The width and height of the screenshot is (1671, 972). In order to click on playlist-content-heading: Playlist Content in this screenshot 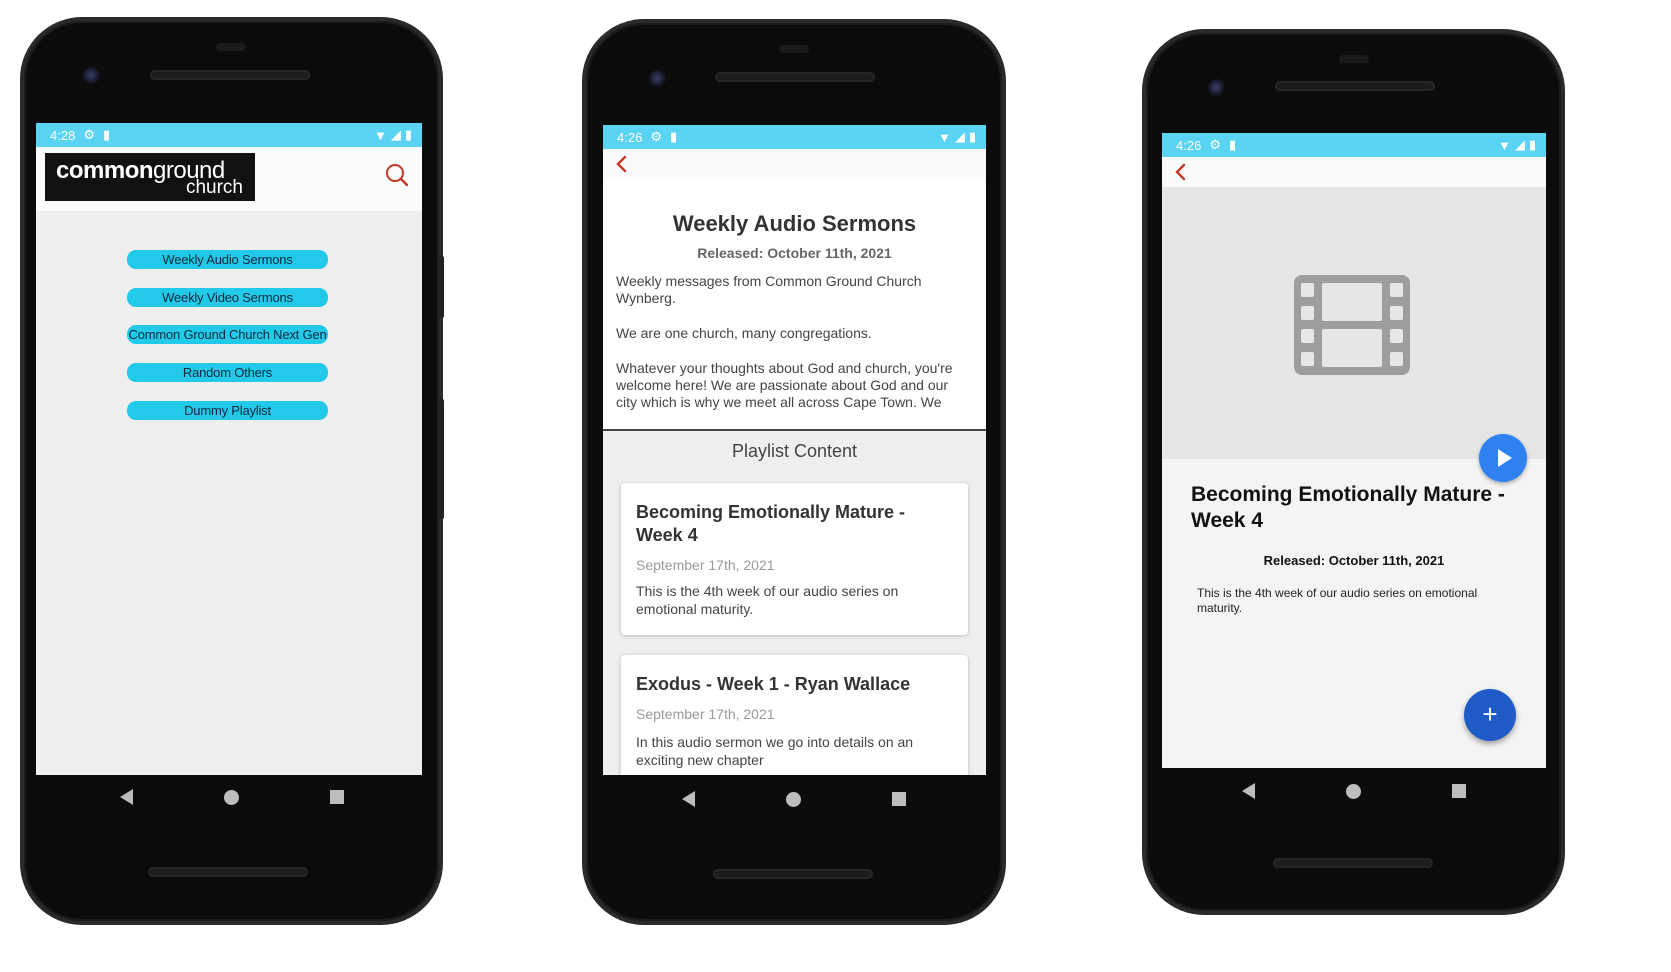, I will do `click(794, 451)`.